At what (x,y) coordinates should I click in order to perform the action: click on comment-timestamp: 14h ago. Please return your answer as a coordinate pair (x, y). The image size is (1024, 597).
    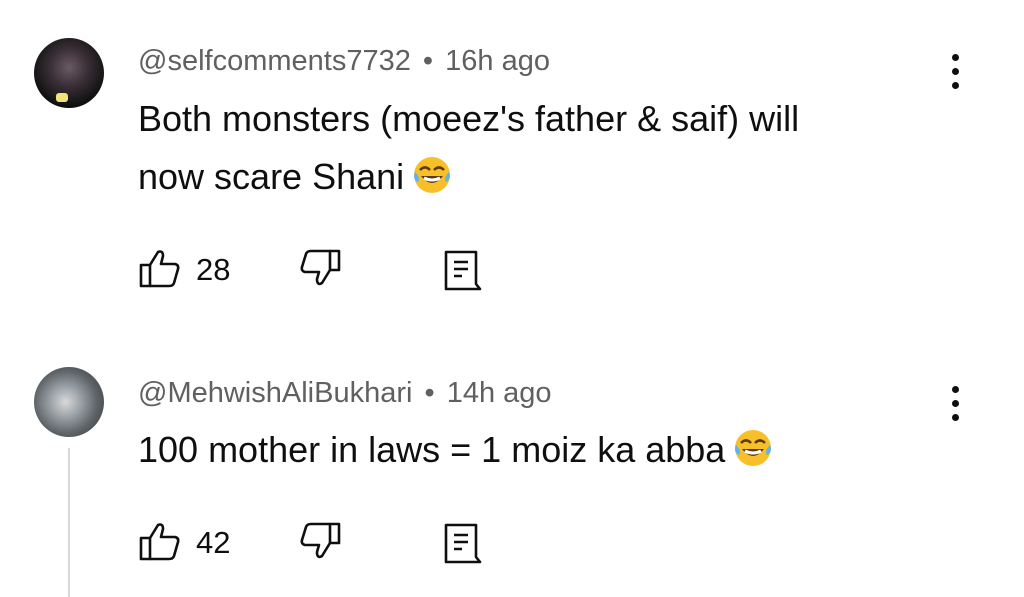
    Looking at the image, I should click on (499, 393).